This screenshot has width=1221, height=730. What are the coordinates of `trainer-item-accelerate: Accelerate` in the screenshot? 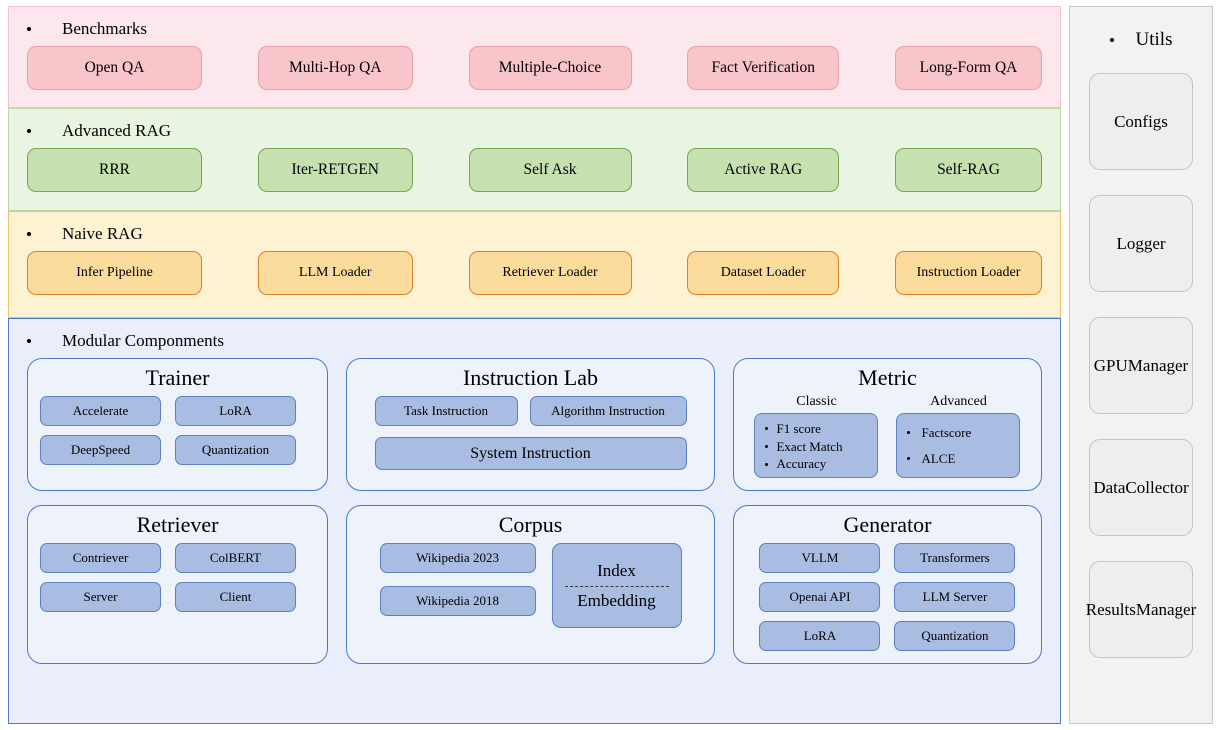 It's located at (100, 411).